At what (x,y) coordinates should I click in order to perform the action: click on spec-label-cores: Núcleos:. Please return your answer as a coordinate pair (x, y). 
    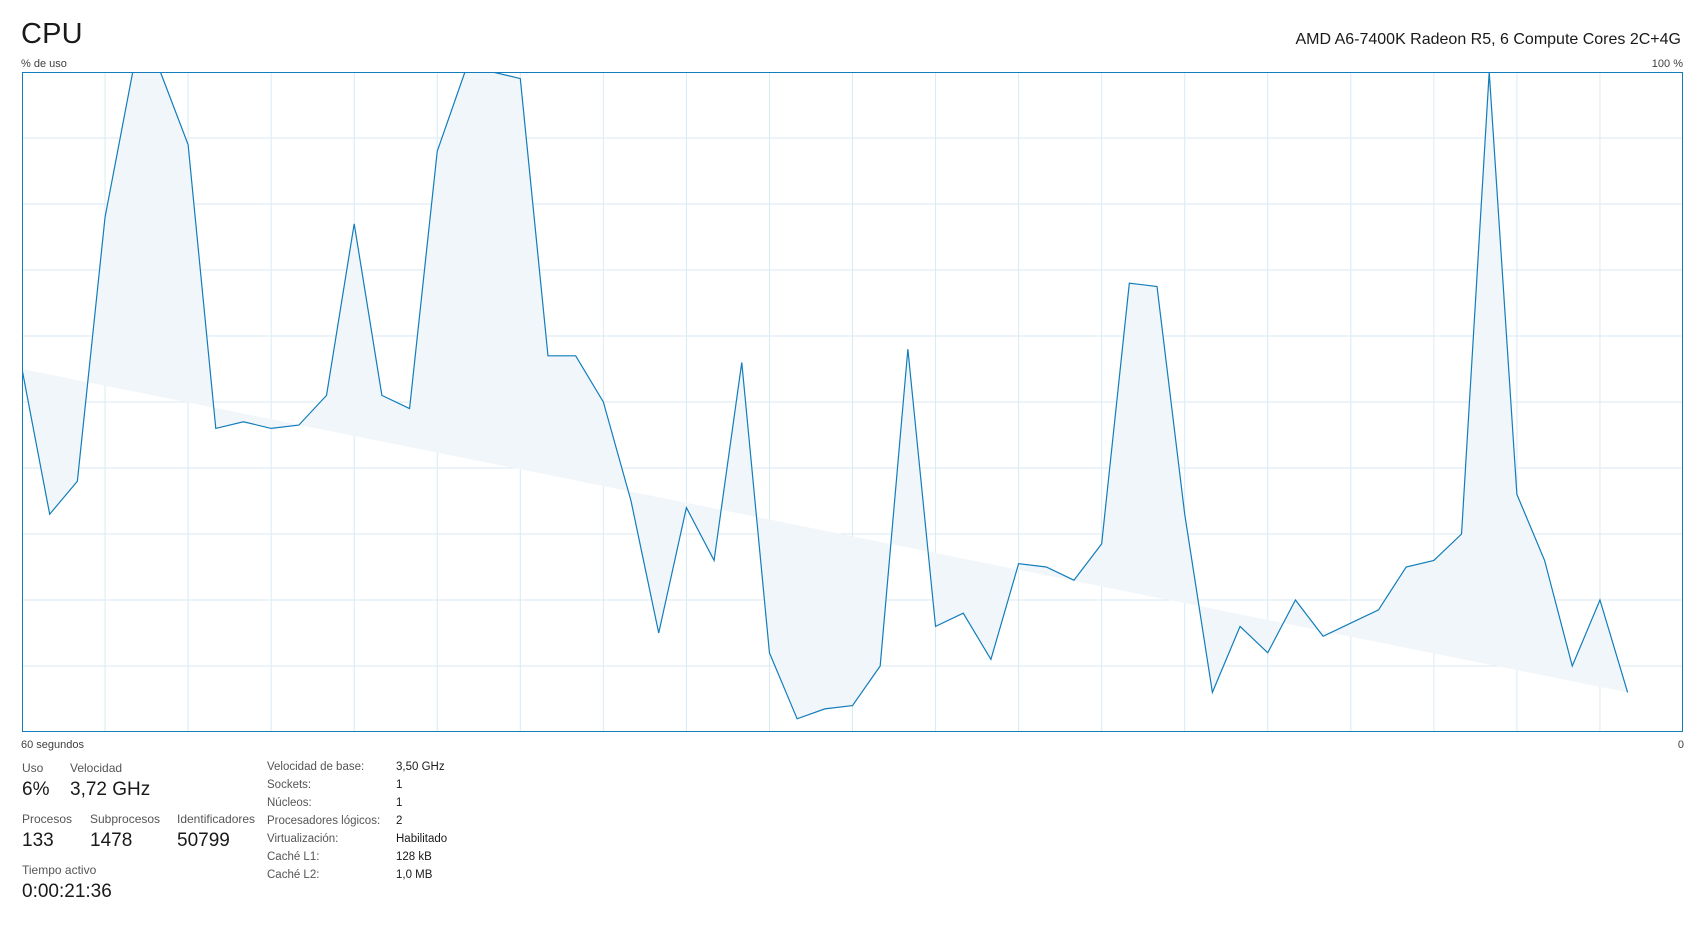
    Looking at the image, I should click on (289, 803).